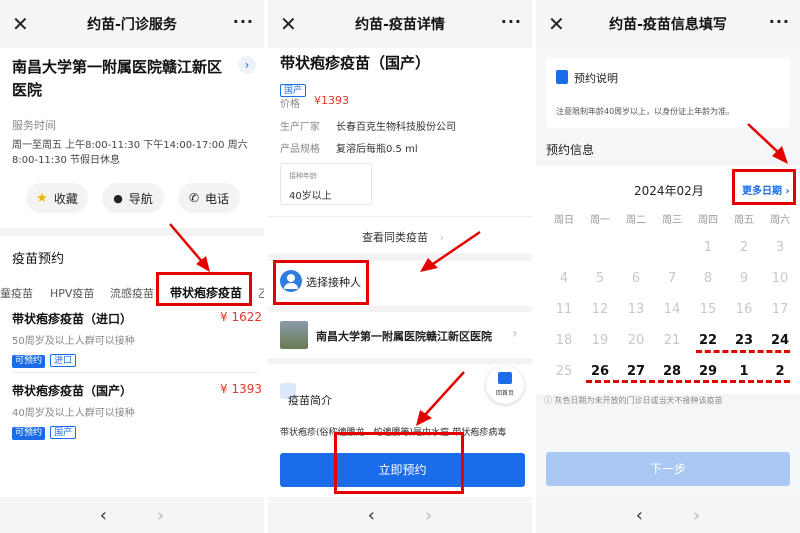 This screenshot has height=533, width=800. What do you see at coordinates (118, 198) in the screenshot?
I see `location-pin-icon: ●` at bounding box center [118, 198].